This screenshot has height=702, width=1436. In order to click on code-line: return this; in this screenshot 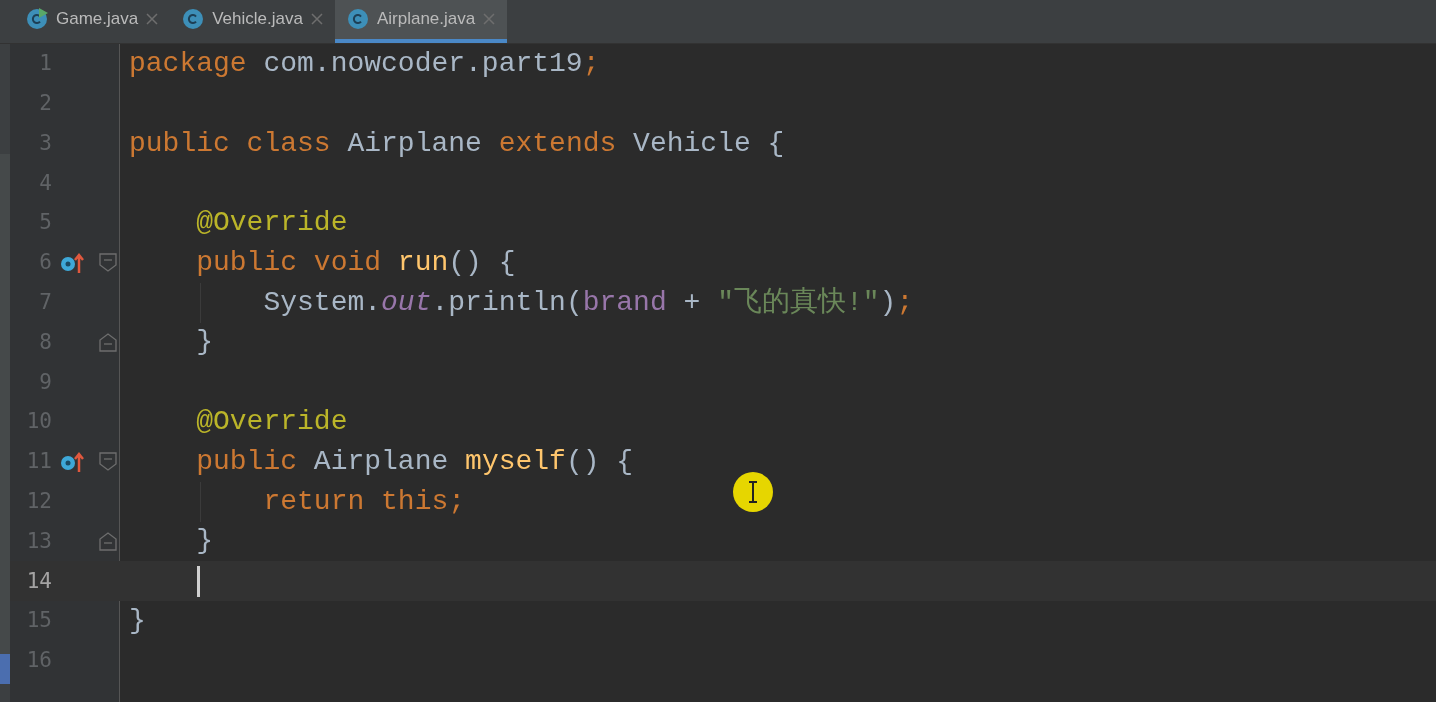, I will do `click(364, 501)`.